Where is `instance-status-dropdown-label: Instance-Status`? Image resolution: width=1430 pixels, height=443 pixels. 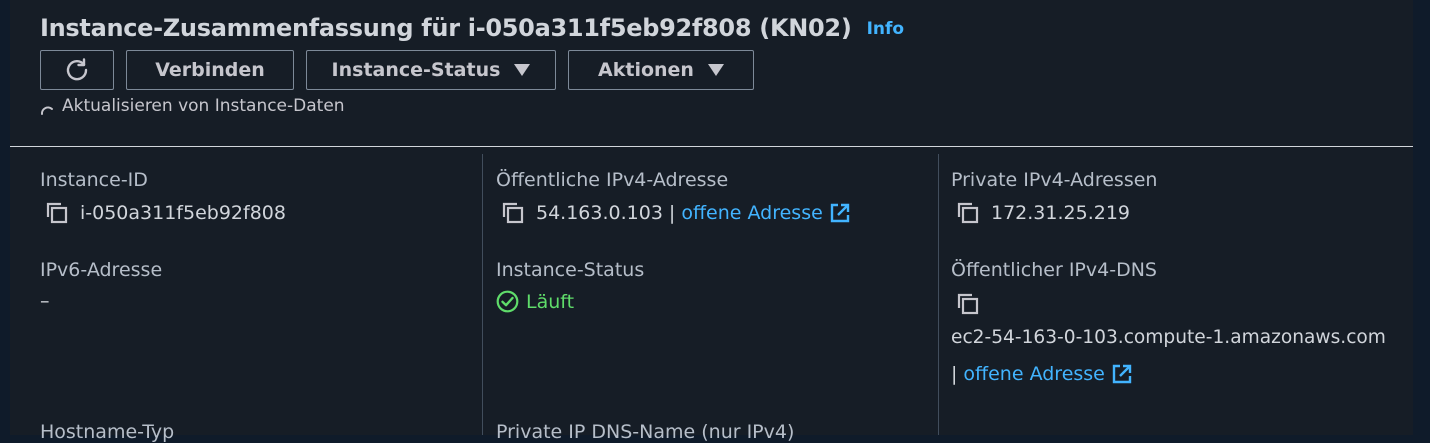 instance-status-dropdown-label: Instance-Status is located at coordinates (416, 70).